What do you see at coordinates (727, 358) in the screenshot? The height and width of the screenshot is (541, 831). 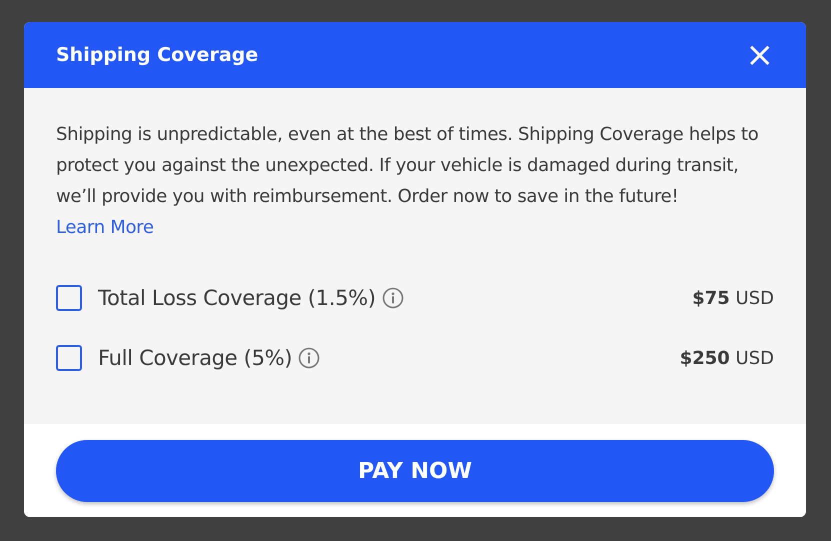 I see `option-price: $250 USD` at bounding box center [727, 358].